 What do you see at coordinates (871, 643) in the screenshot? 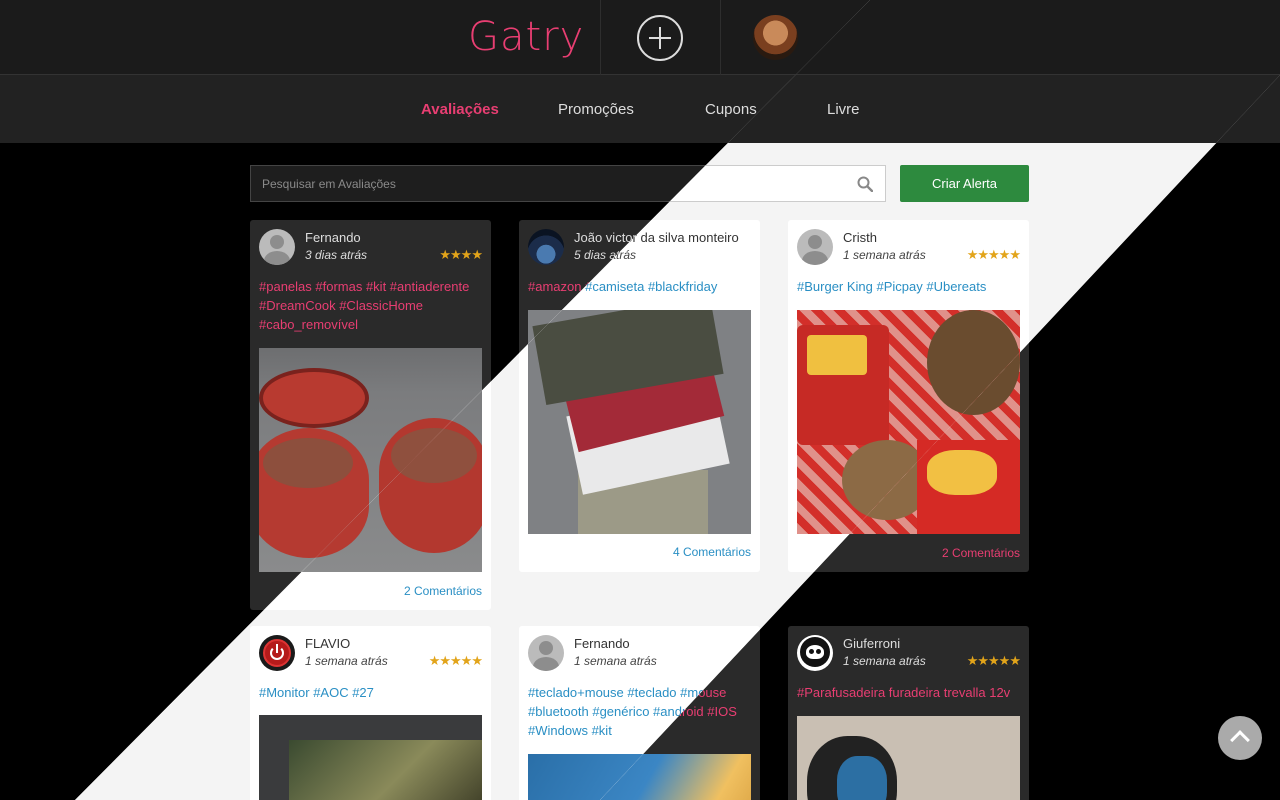
I see `card-username: Giuferroni` at bounding box center [871, 643].